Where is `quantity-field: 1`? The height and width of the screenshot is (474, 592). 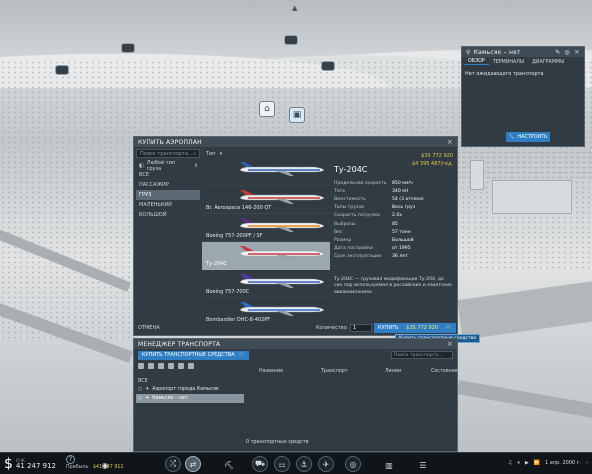
quantity-field: 1 is located at coordinates (361, 328).